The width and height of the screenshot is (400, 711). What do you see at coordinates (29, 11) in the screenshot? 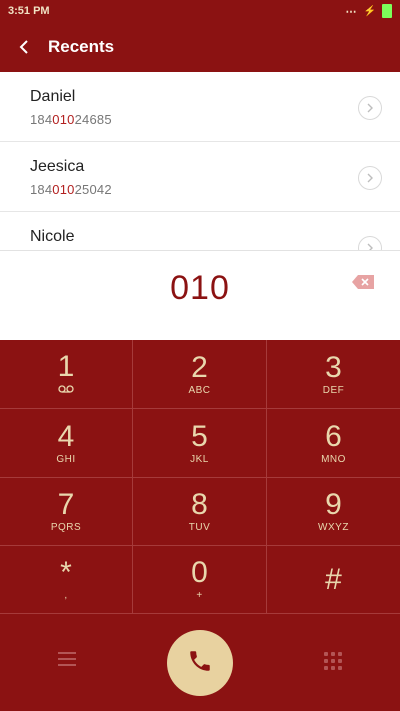
I see `status-time: 3:51 PM` at bounding box center [29, 11].